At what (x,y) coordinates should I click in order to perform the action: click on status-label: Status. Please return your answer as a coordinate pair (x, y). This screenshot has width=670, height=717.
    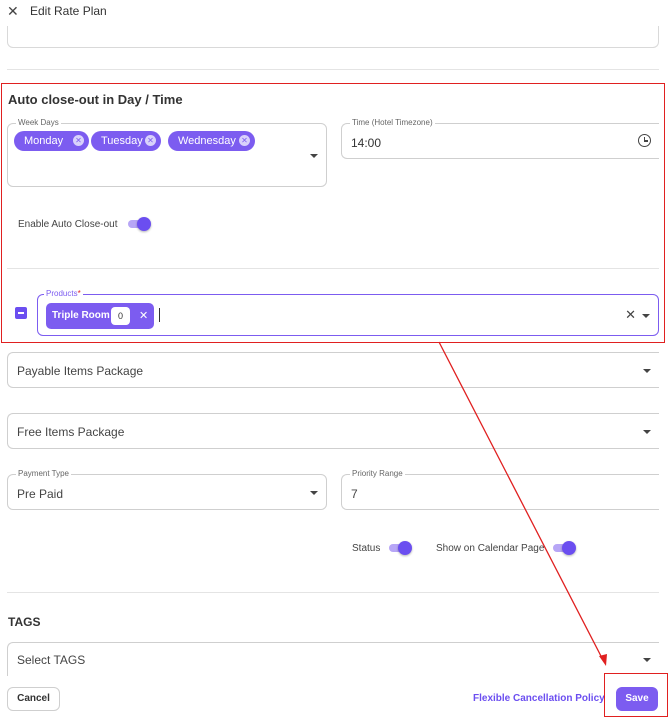
    Looking at the image, I should click on (366, 548).